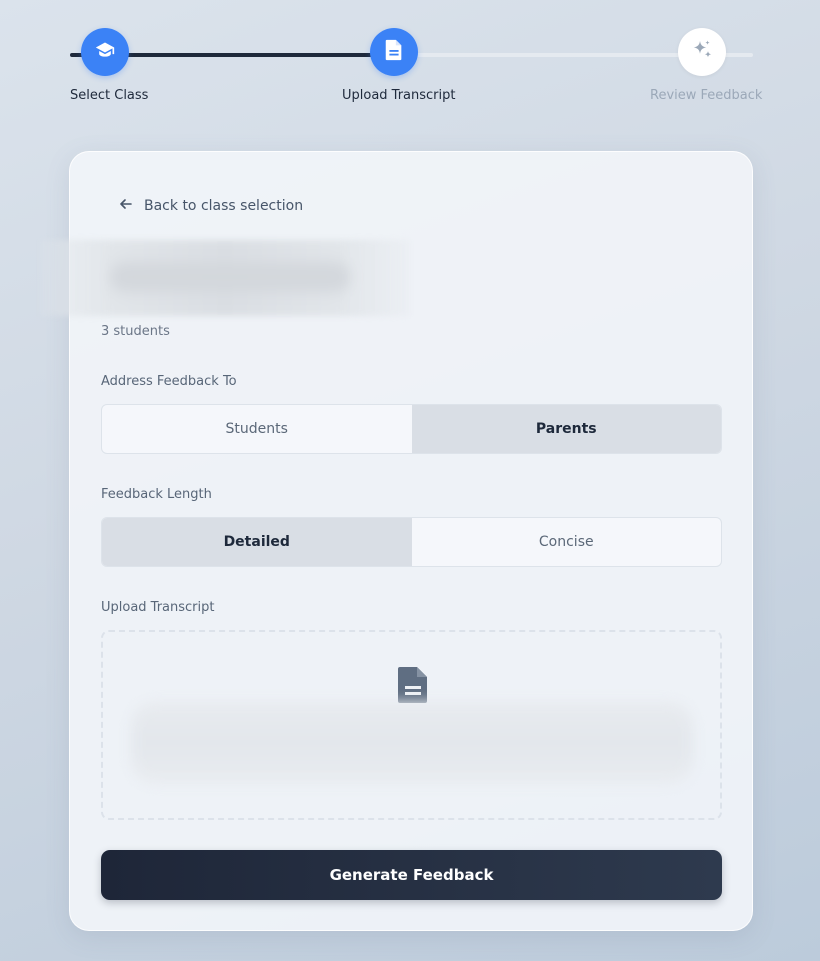  What do you see at coordinates (257, 542) in the screenshot?
I see `length-option-detailed: Detailed` at bounding box center [257, 542].